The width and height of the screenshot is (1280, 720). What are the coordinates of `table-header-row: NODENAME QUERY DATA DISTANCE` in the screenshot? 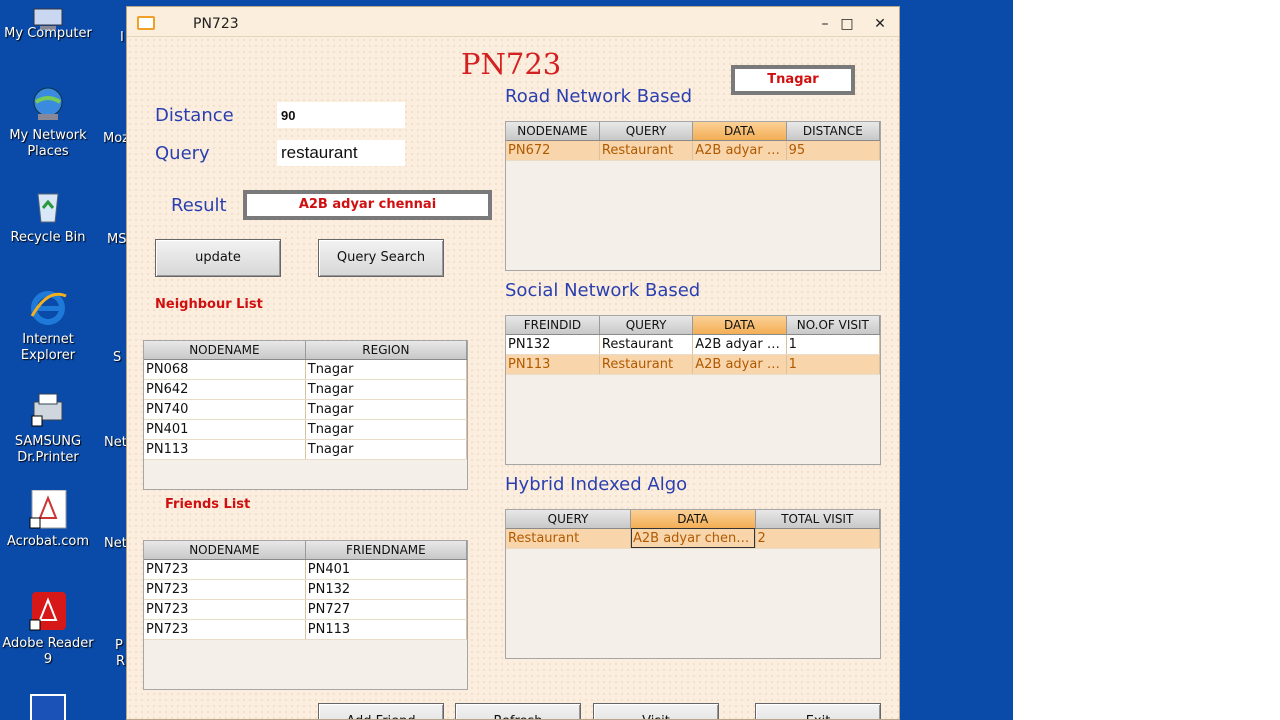 It's located at (693, 131).